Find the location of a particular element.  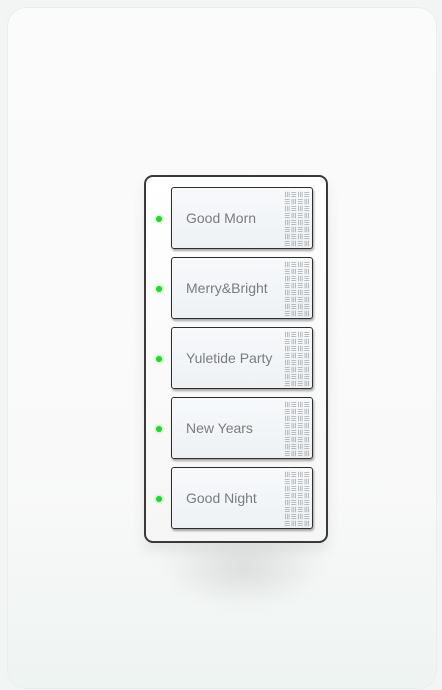

scene-button-good-night: Good Night is located at coordinates (242, 498).